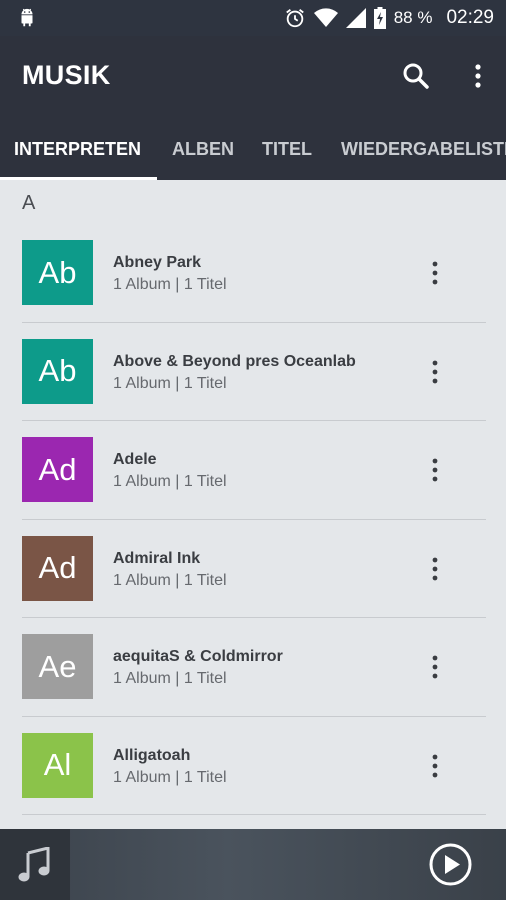 The image size is (506, 900). Describe the element at coordinates (254, 814) in the screenshot. I see `divider` at that location.